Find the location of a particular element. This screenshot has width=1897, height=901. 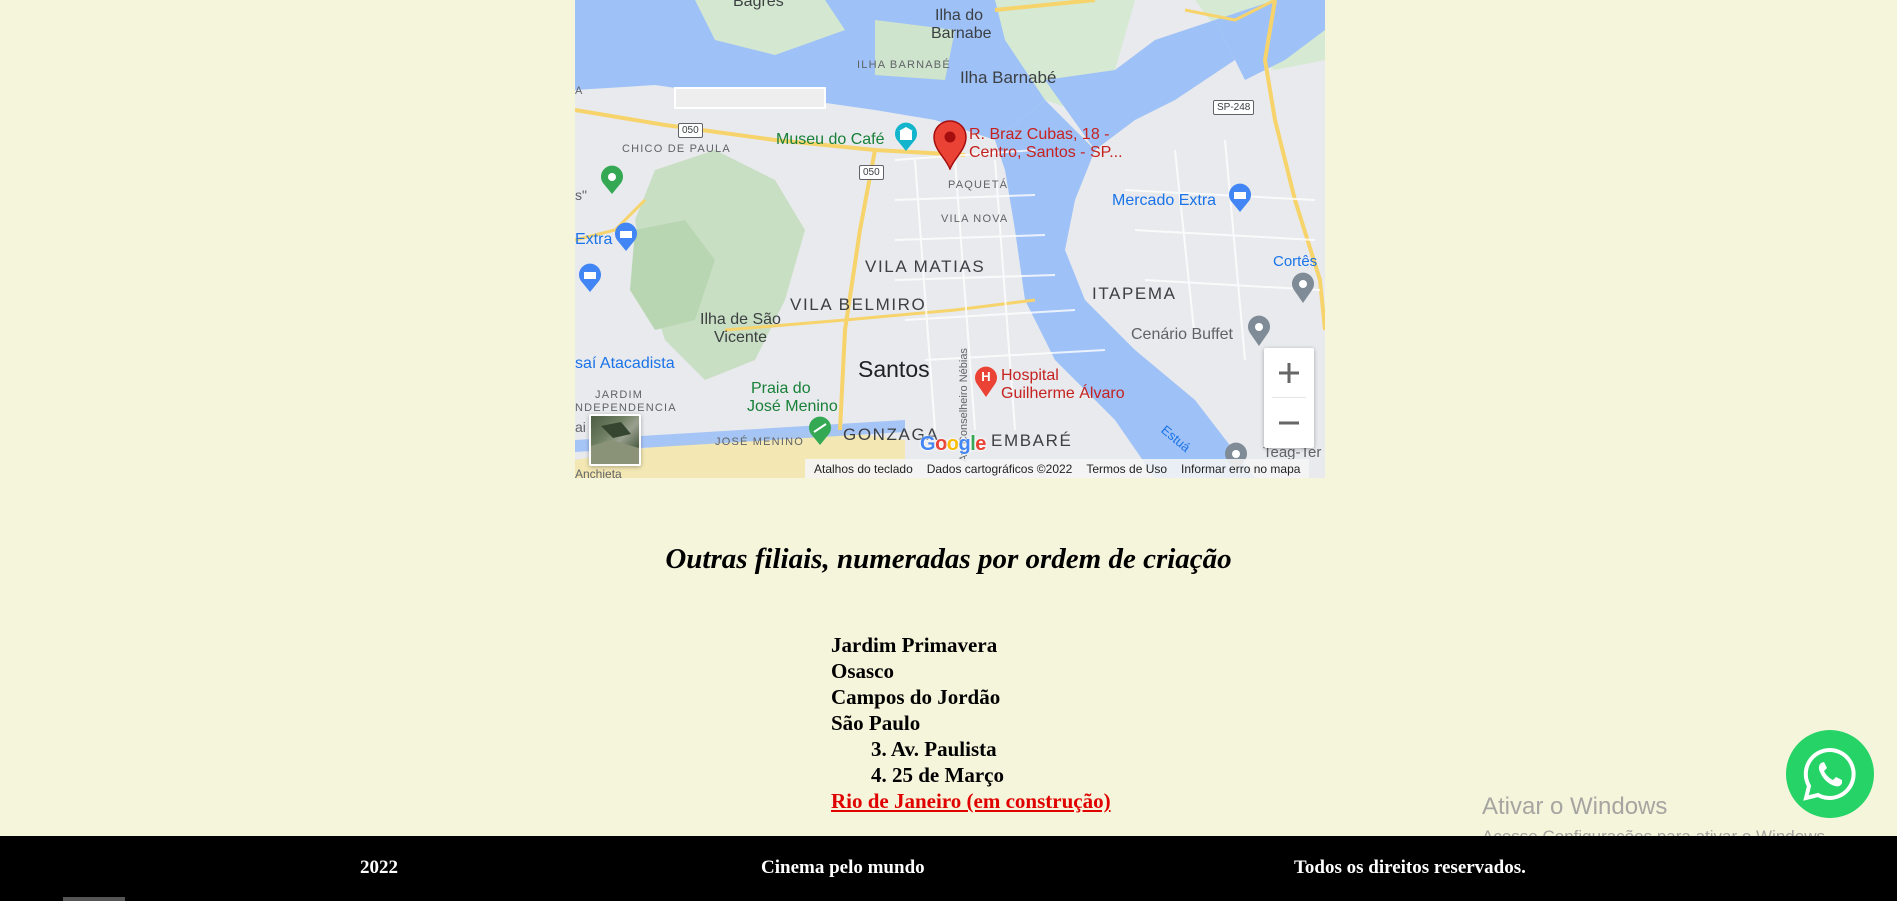

map-label-jardim-1: JARDIM is located at coordinates (619, 395).